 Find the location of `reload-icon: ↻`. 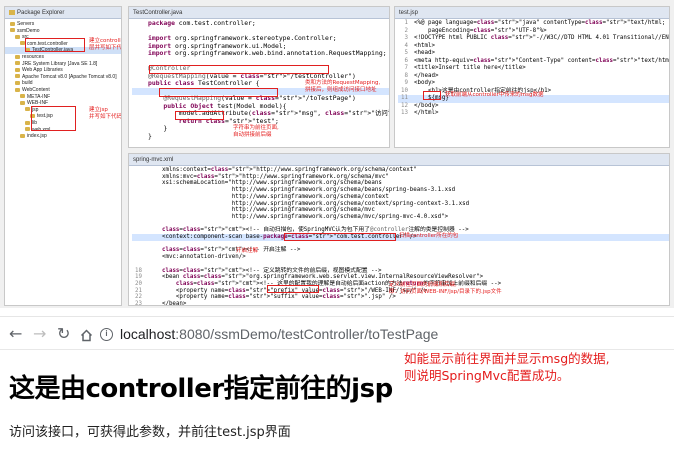

reload-icon: ↻ is located at coordinates (63, 333).